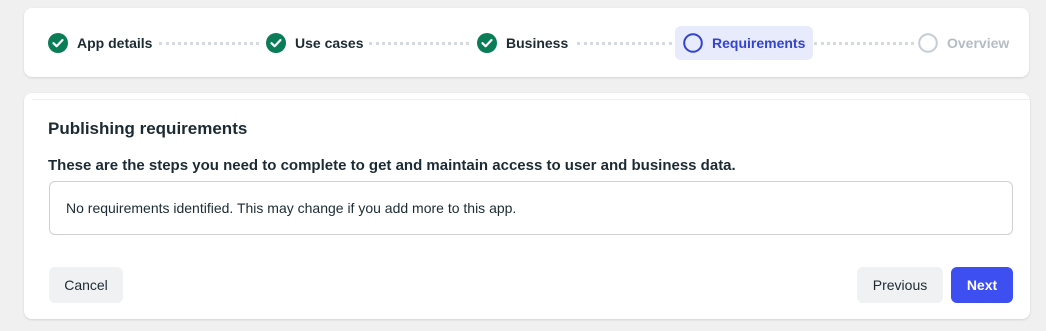  I want to click on step-business: Business, so click(522, 43).